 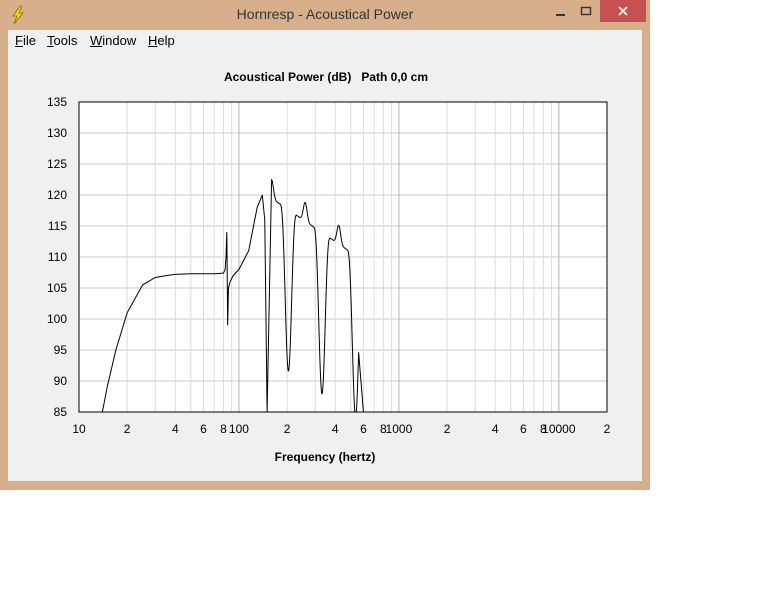 I want to click on y-tick-labels: 135 130 125 120 115 110 105 100 95 90 85, so click(x=57, y=257).